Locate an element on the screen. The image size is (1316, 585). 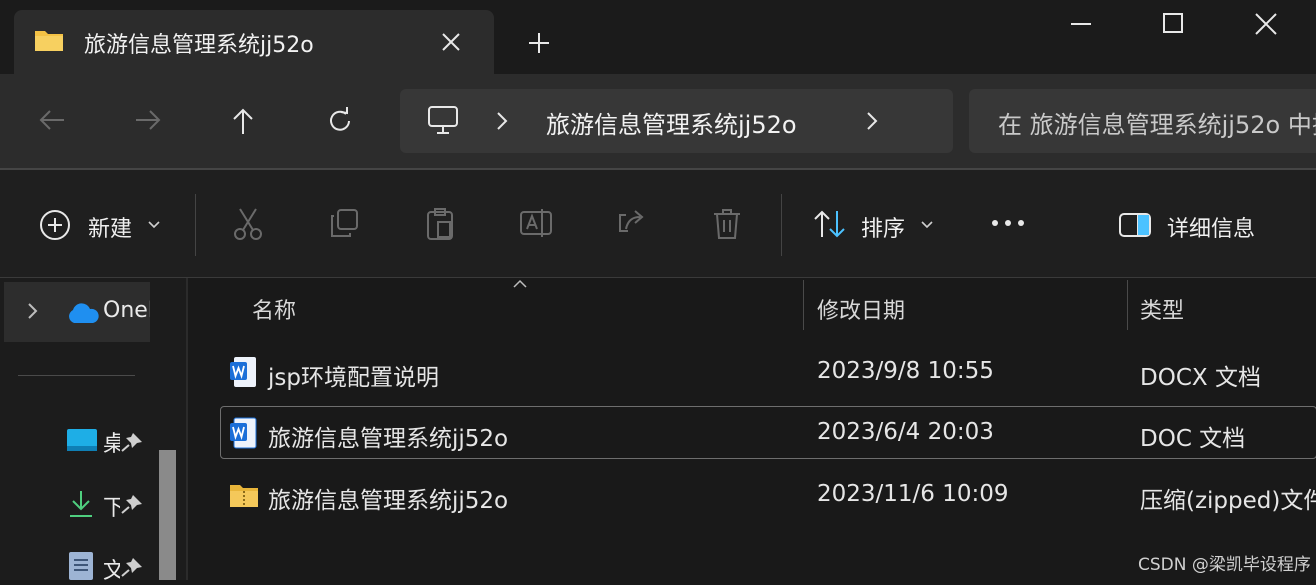
cut-icon is located at coordinates (248, 224).